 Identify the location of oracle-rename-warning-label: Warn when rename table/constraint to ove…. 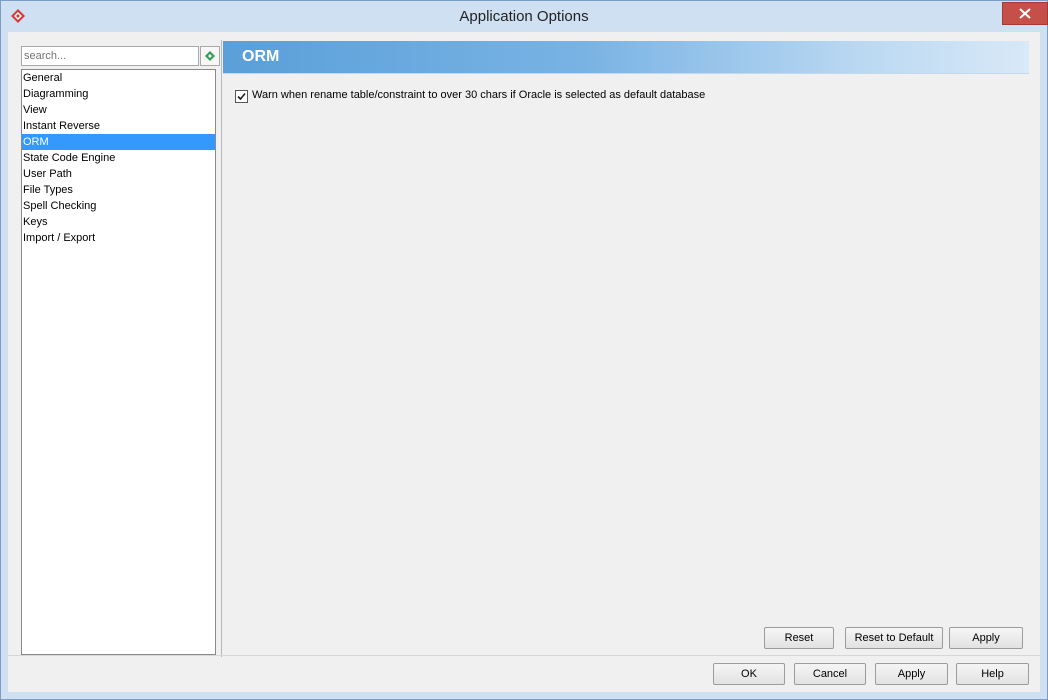
(479, 95).